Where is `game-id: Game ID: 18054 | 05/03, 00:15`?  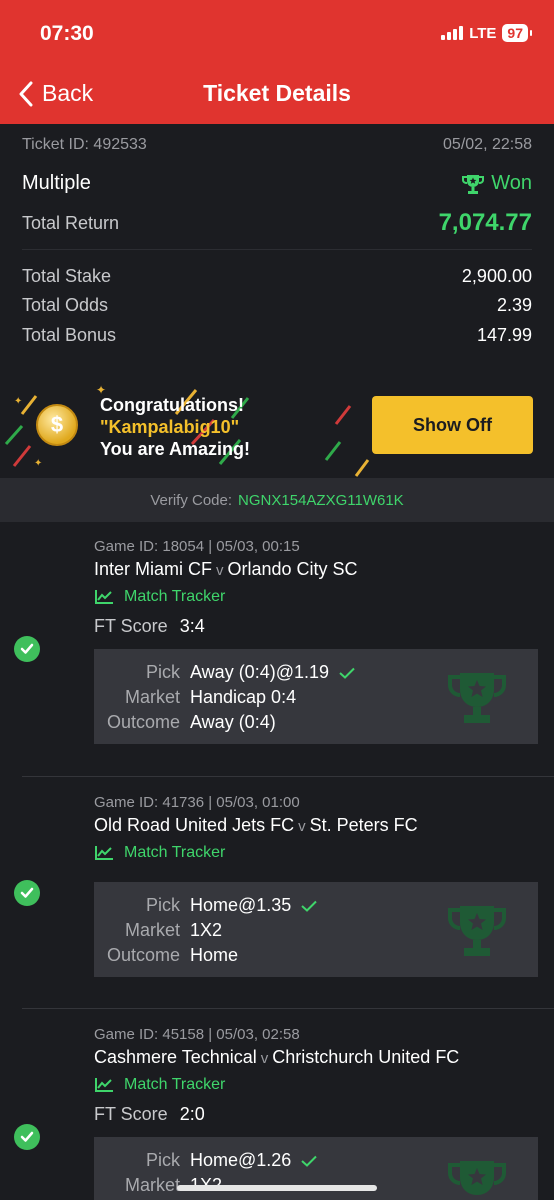 game-id: Game ID: 18054 | 05/03, 00:15 is located at coordinates (197, 546).